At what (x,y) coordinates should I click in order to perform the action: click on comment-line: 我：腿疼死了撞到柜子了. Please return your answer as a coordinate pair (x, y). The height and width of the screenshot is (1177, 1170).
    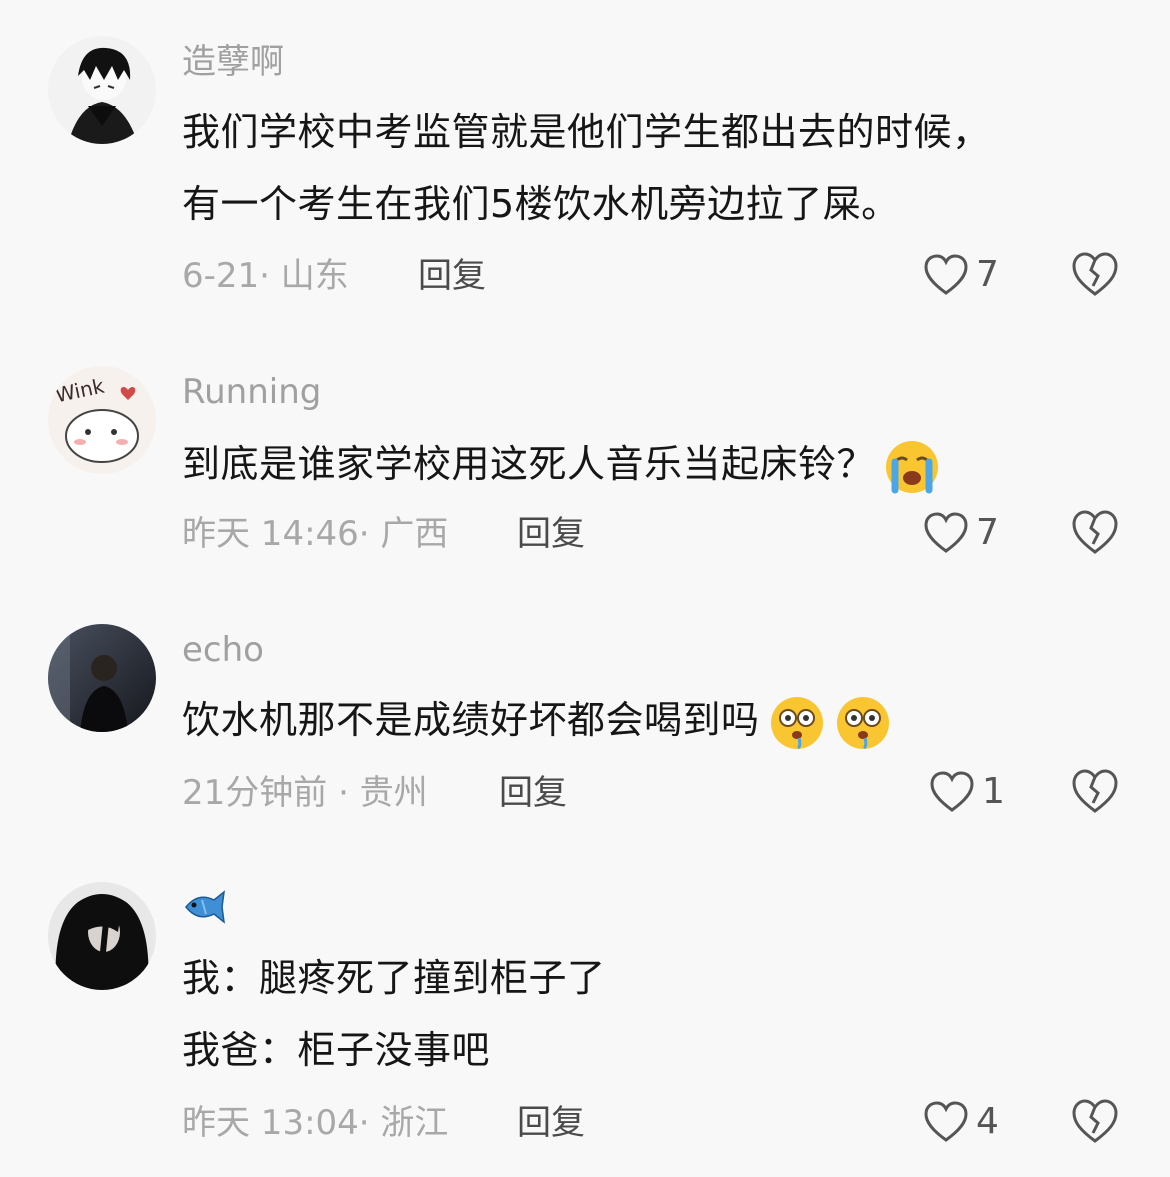
    Looking at the image, I should click on (394, 978).